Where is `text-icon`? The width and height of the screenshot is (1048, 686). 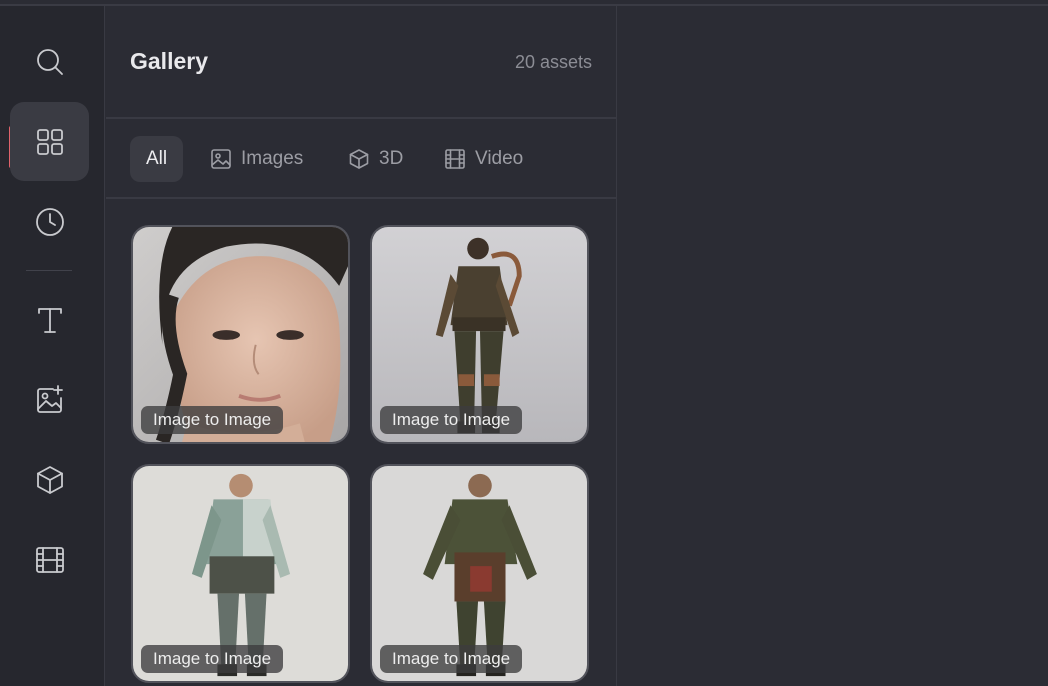 text-icon is located at coordinates (49, 320).